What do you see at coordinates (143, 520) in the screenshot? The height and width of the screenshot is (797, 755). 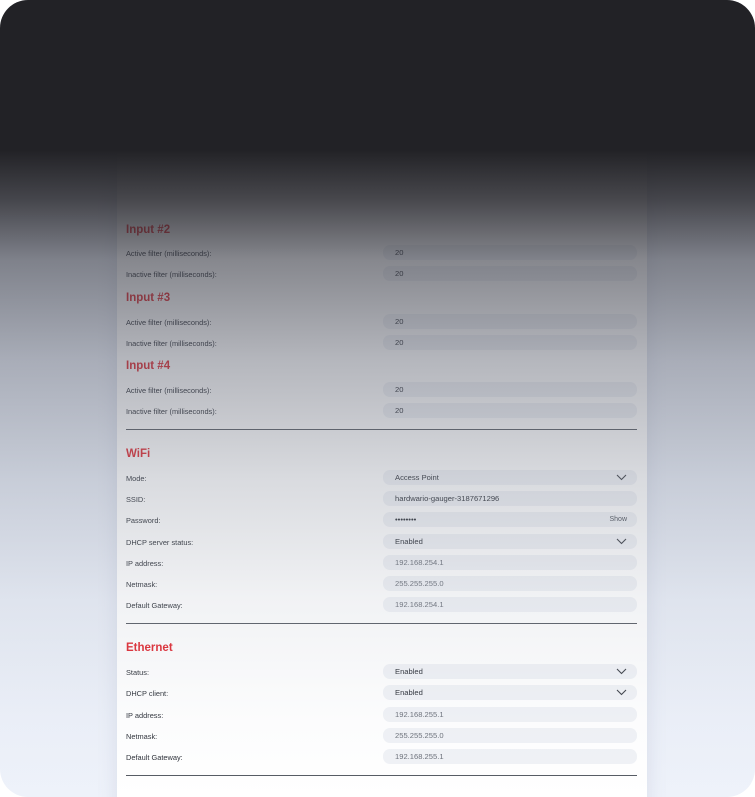 I see `wifi-password-label: Password:` at bounding box center [143, 520].